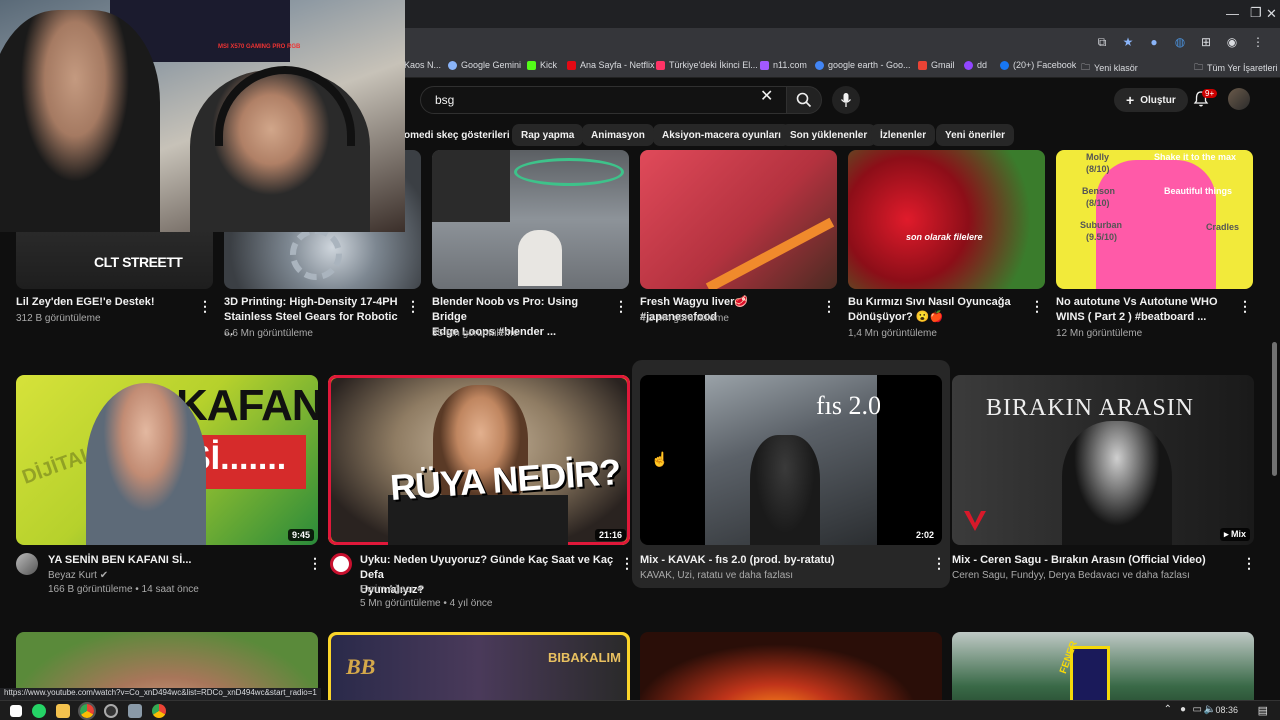 The width and height of the screenshot is (1280, 720). Describe the element at coordinates (1258, 42) in the screenshot. I see `browser-menu-icon: ⋮` at that location.